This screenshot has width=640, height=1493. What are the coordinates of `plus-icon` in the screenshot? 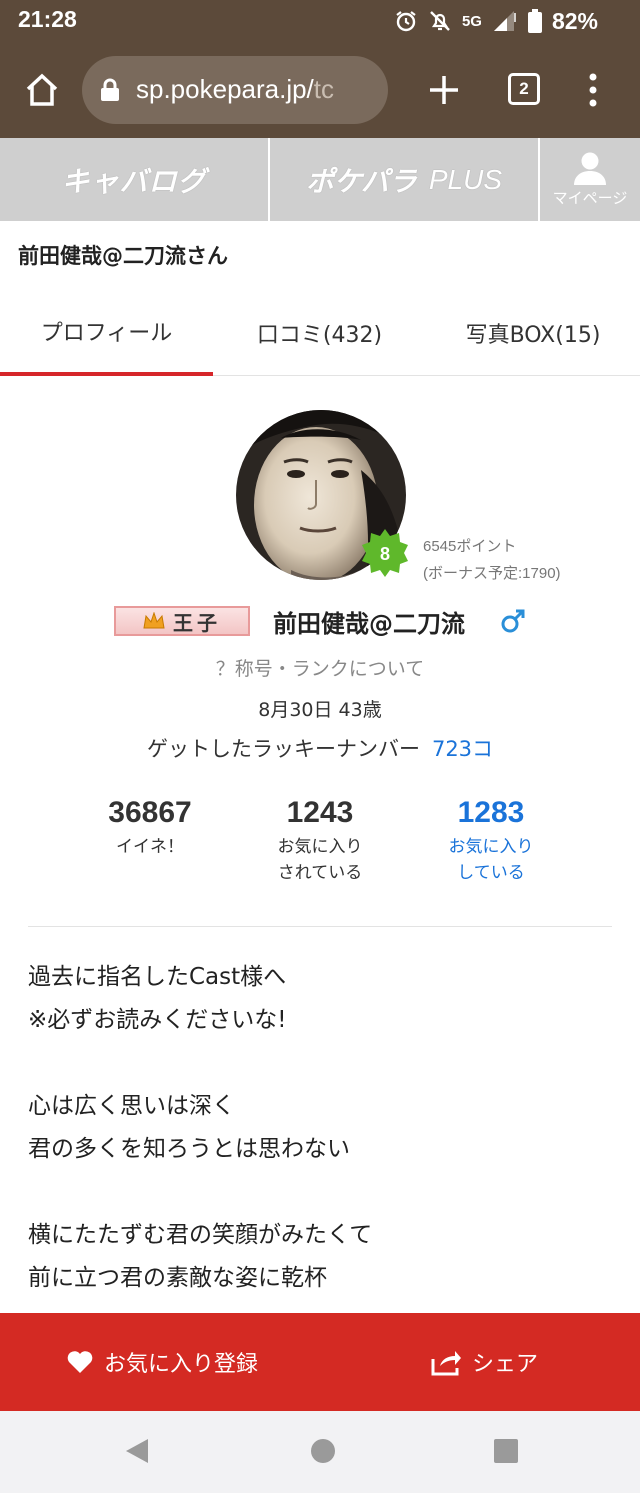 It's located at (444, 90).